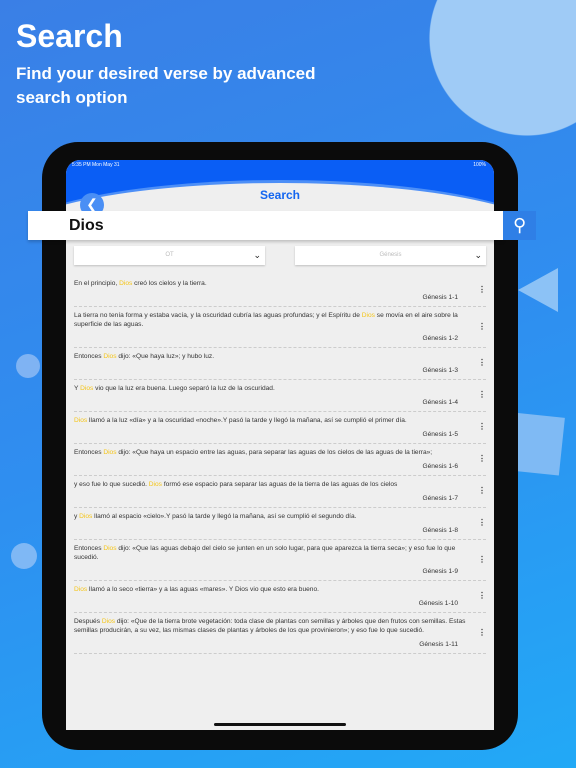 This screenshot has width=576, height=768. What do you see at coordinates (265, 225) in the screenshot?
I see `search-input: Dios` at bounding box center [265, 225].